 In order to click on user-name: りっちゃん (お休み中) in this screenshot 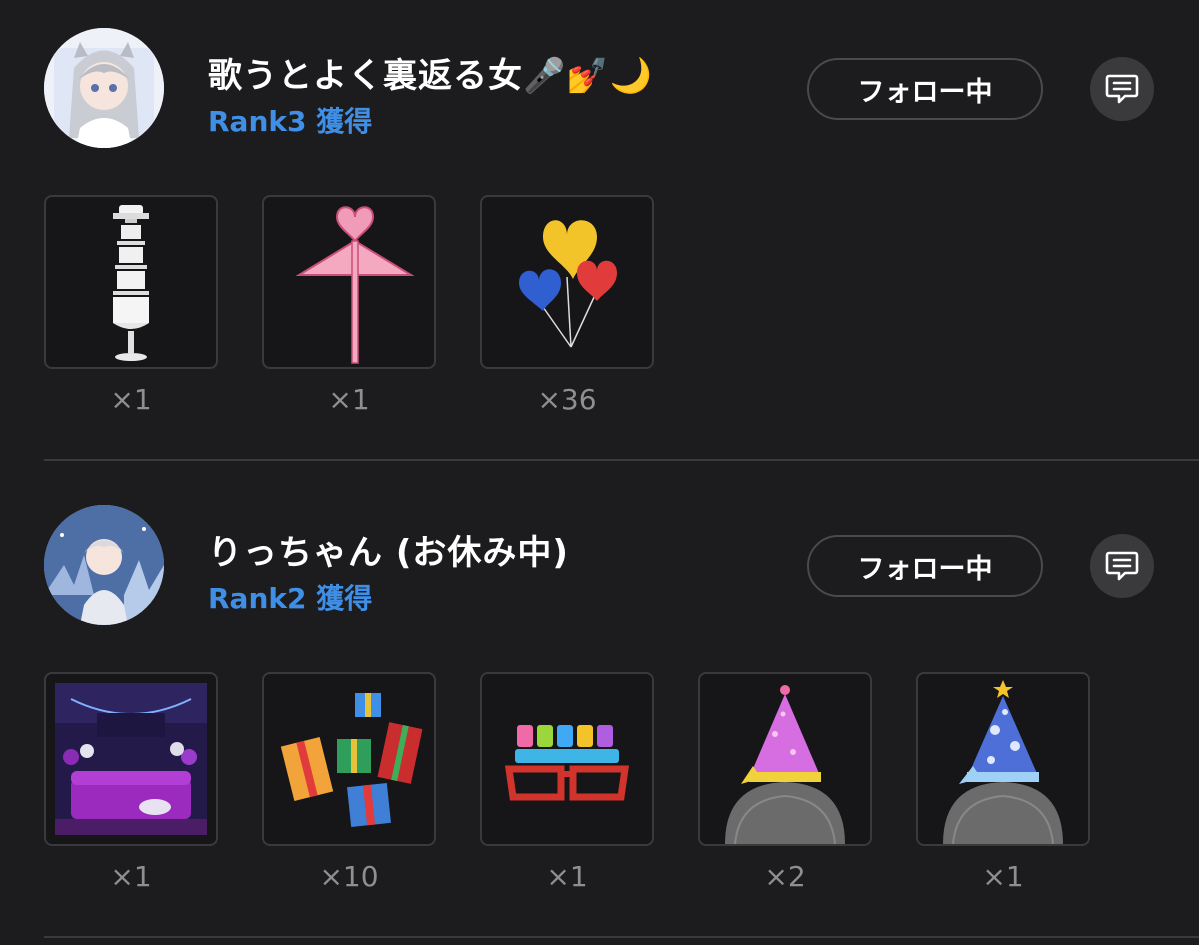, I will do `click(388, 549)`.